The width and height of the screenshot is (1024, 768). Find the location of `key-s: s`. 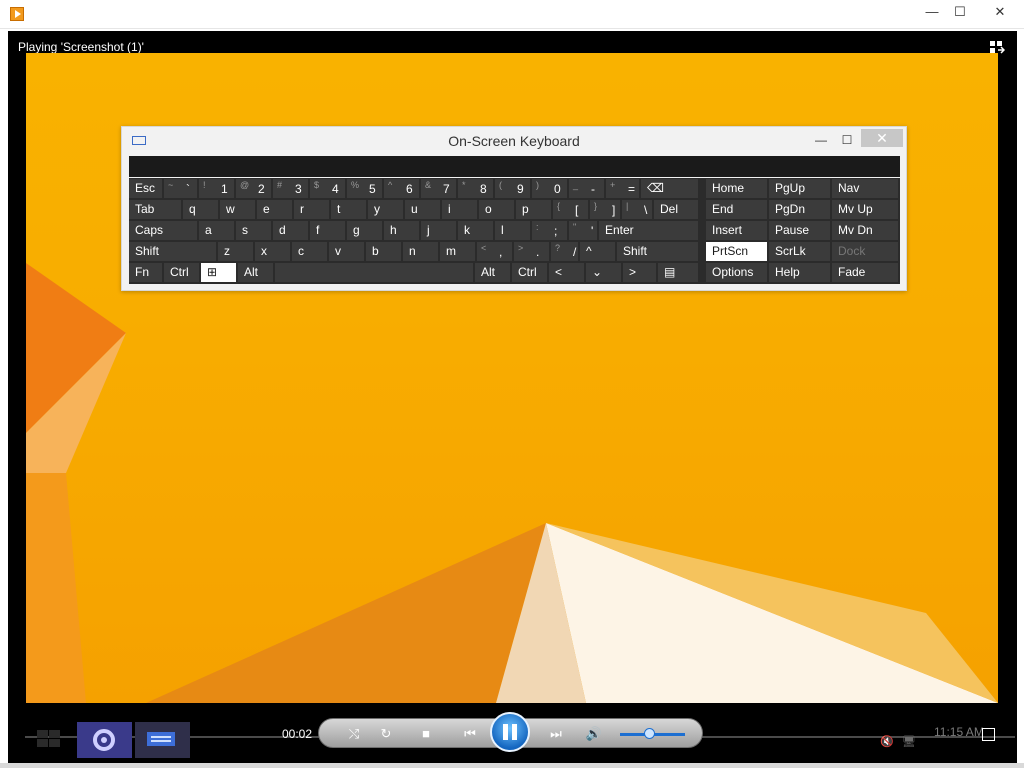

key-s: s is located at coordinates (253, 230).